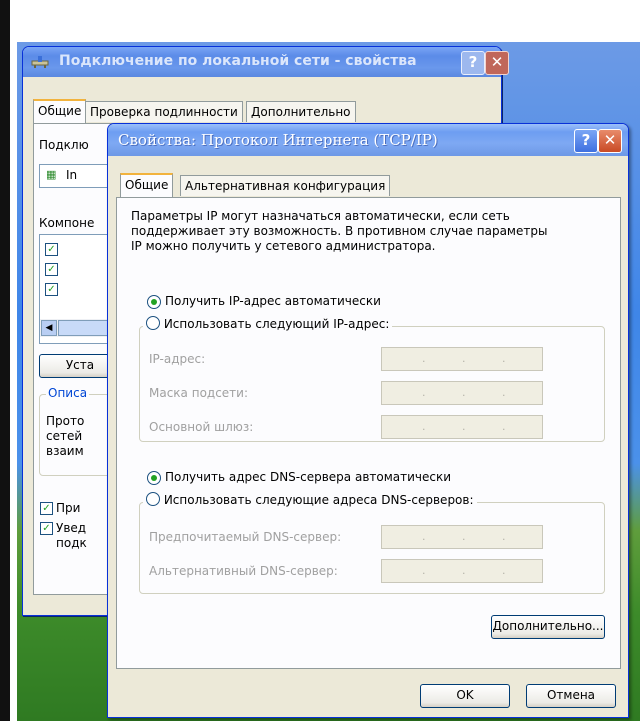 This screenshot has height=721, width=640. What do you see at coordinates (46, 528) in the screenshot?
I see `notify-checkbox: ✓` at bounding box center [46, 528].